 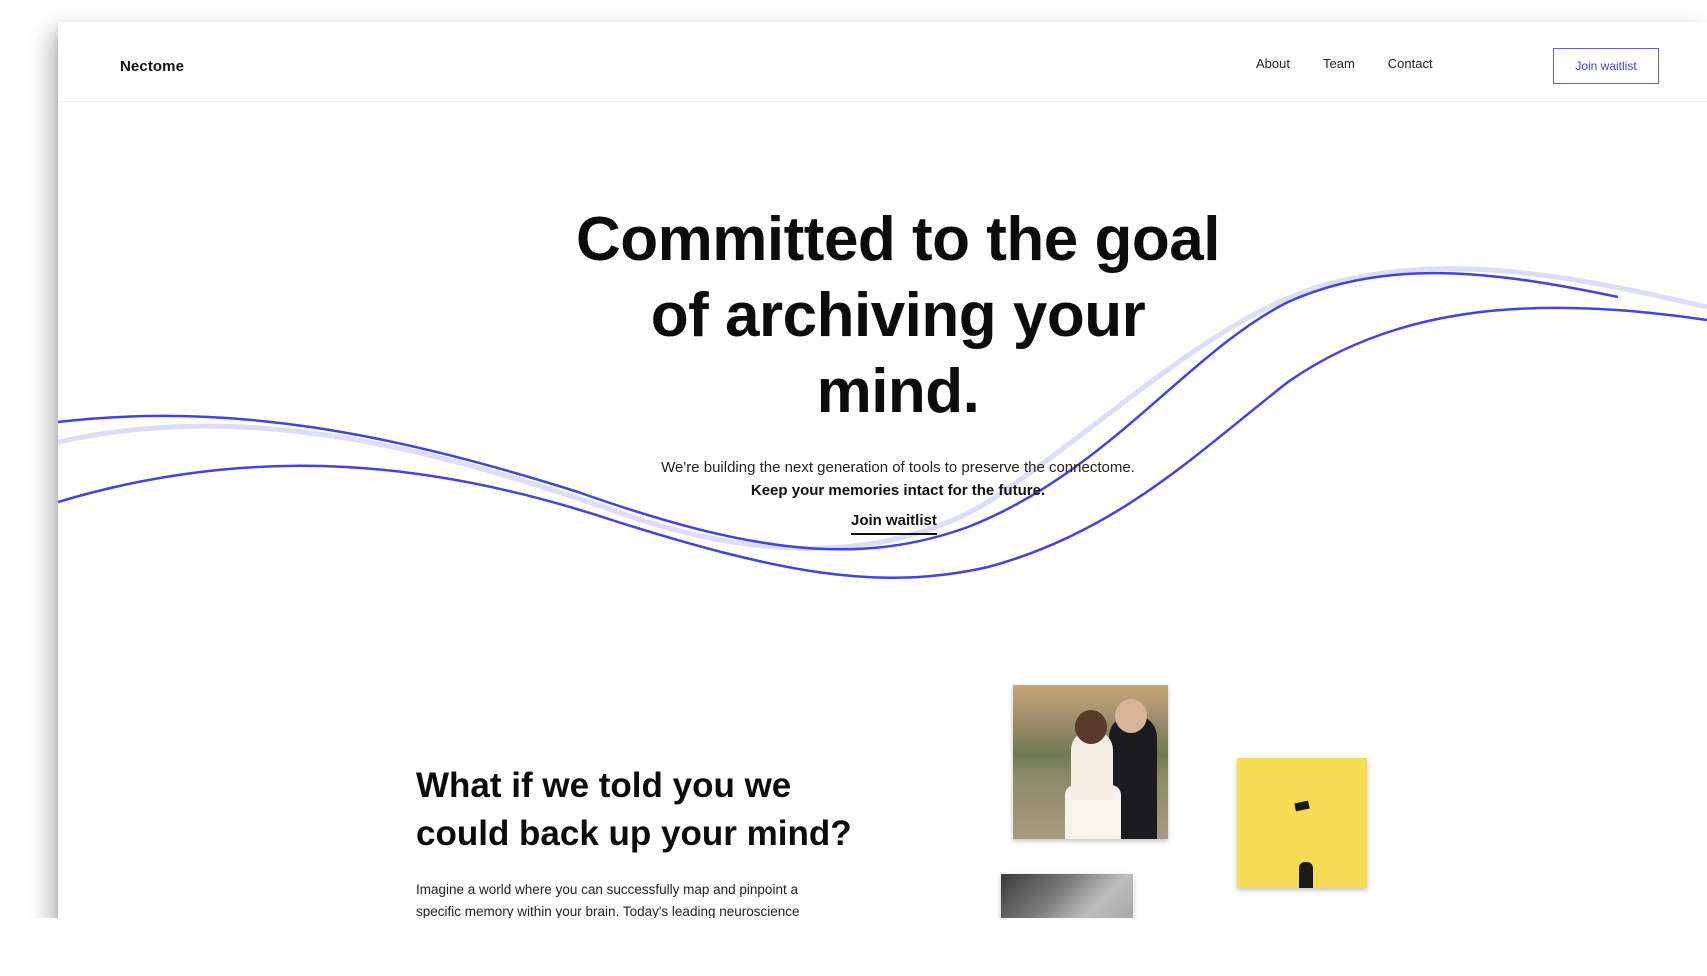 What do you see at coordinates (1306, 875) in the screenshot?
I see `raised-arm` at bounding box center [1306, 875].